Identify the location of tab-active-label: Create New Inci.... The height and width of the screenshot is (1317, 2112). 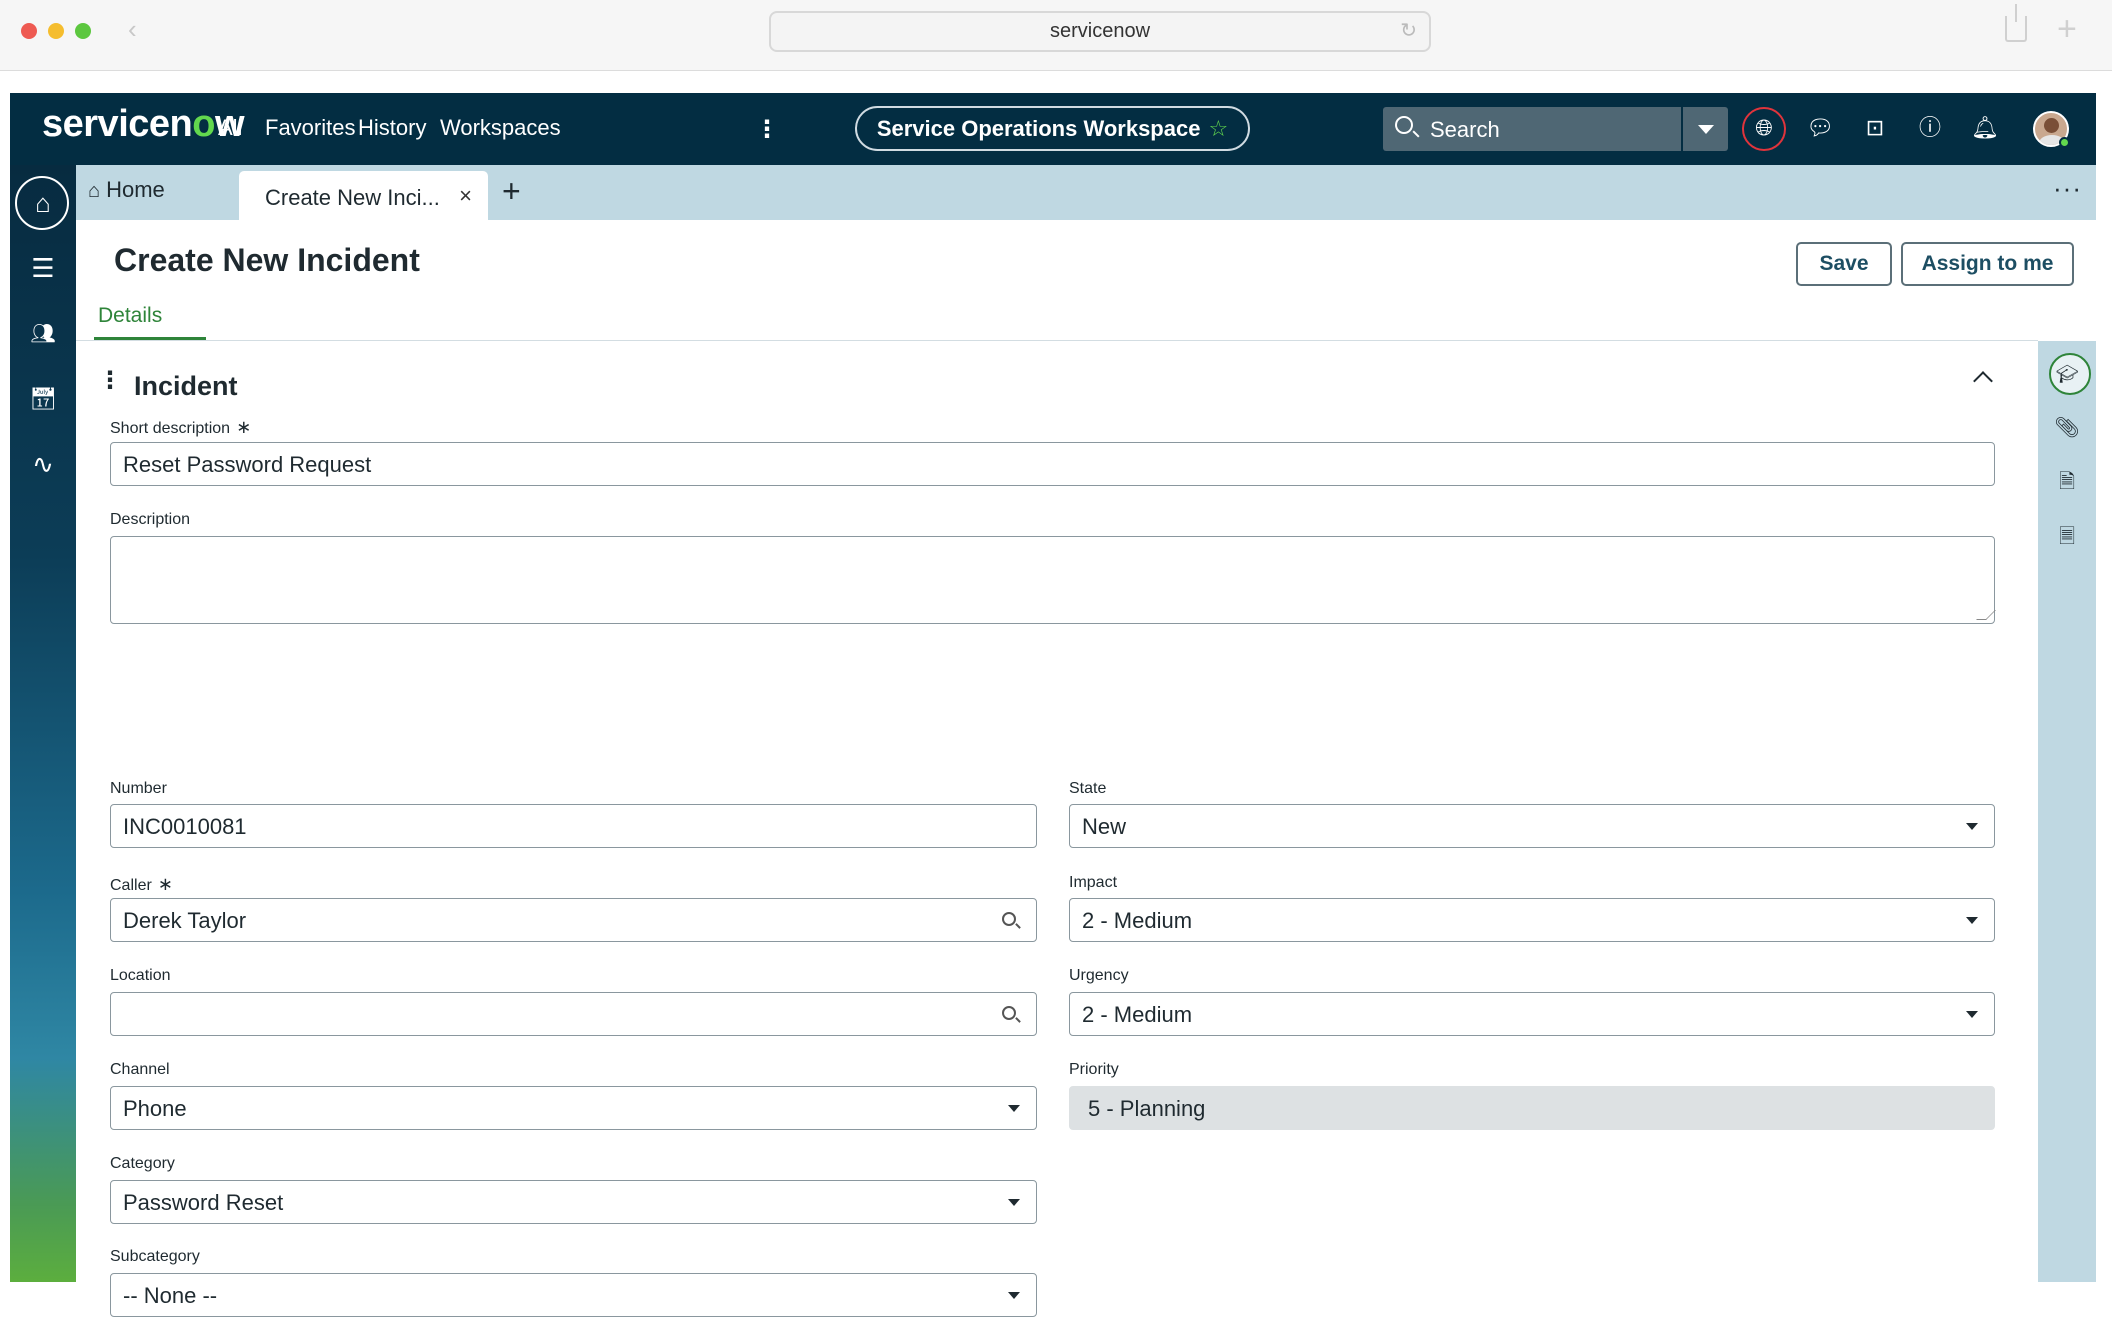
(352, 197).